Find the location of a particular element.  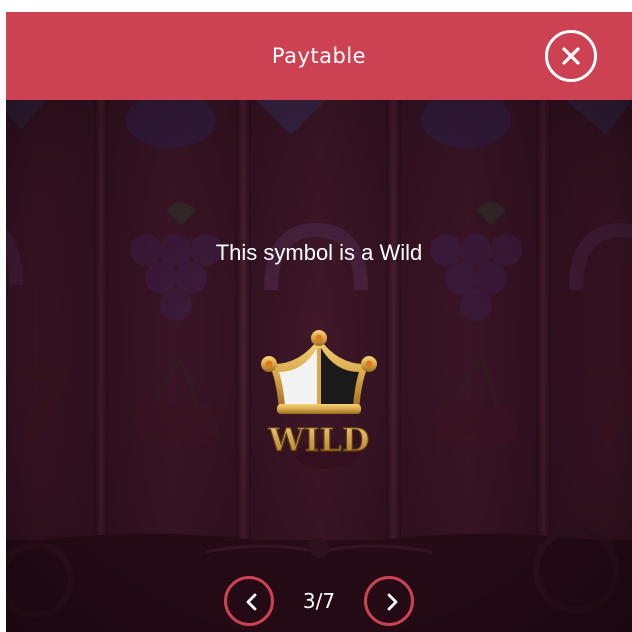

chevron-left-icon is located at coordinates (251, 602).